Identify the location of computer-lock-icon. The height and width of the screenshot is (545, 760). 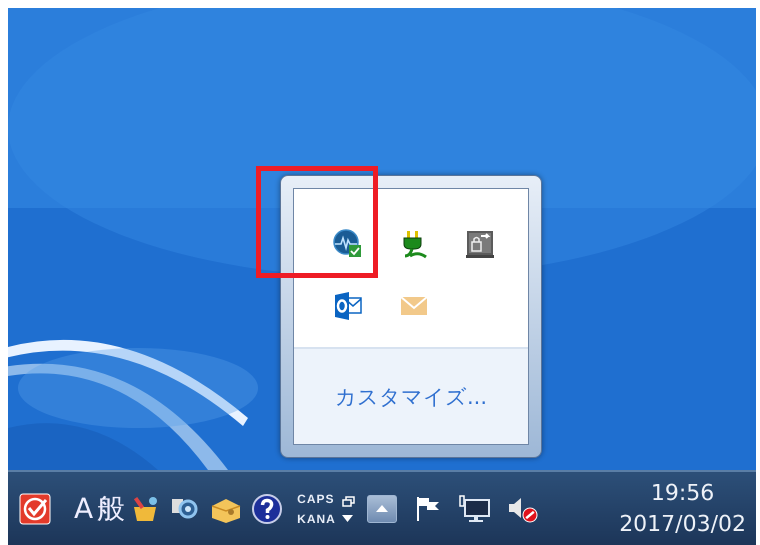
(480, 244).